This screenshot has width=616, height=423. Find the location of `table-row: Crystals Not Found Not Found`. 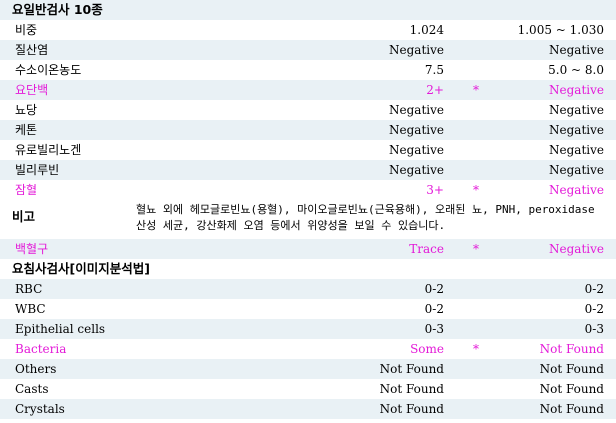

table-row: Crystals Not Found Not Found is located at coordinates (308, 409).